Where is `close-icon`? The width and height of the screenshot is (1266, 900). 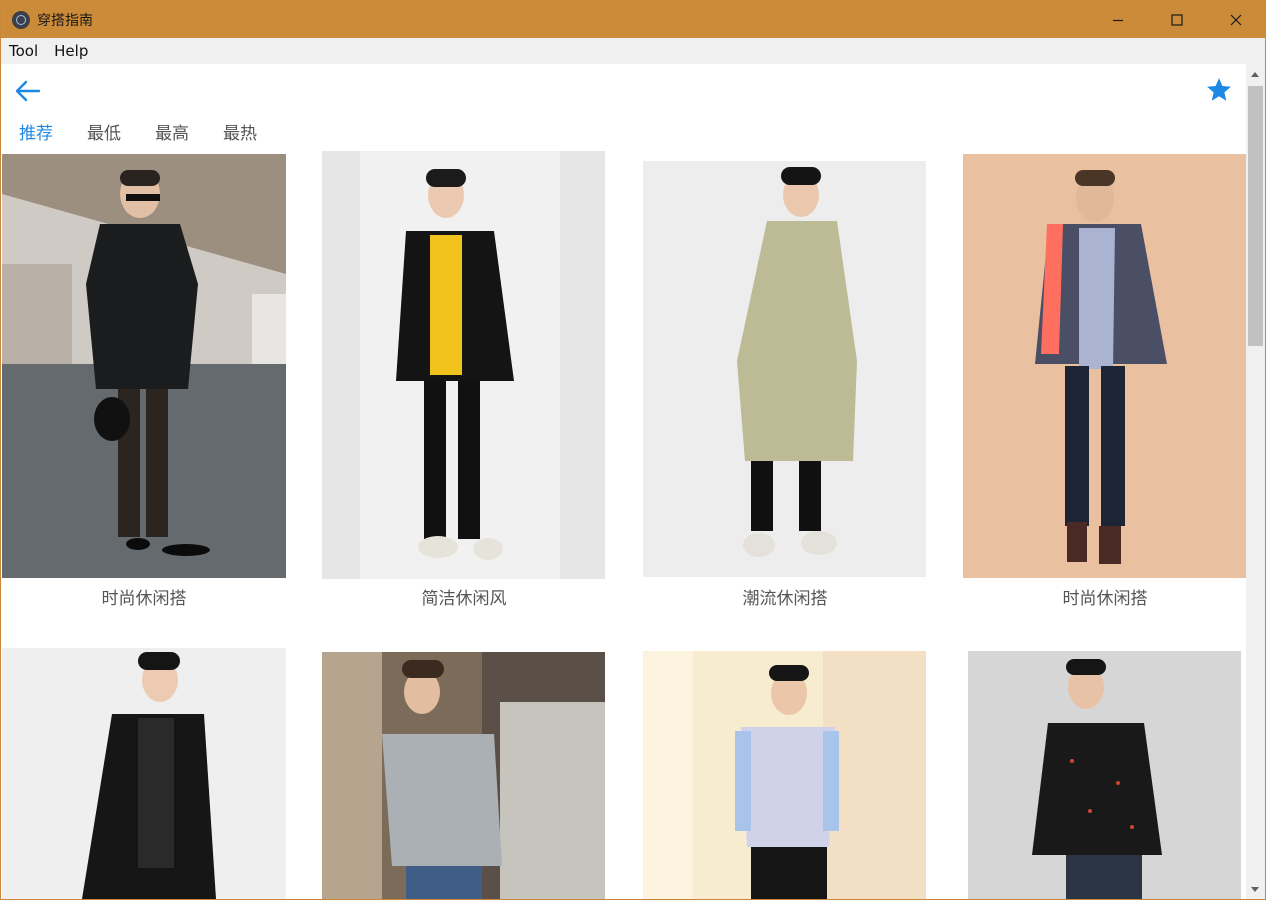 close-icon is located at coordinates (1236, 19).